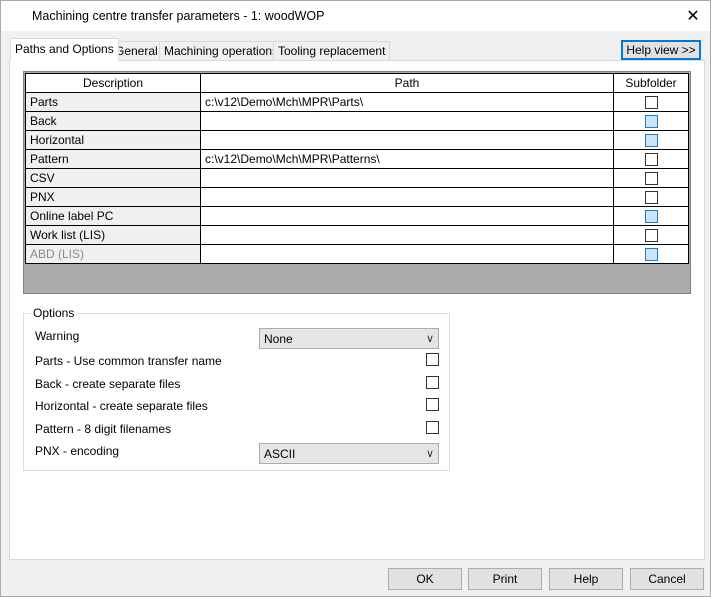 The height and width of the screenshot is (597, 711). I want to click on pnx-encoding-select: ASCII ∨, so click(349, 453).